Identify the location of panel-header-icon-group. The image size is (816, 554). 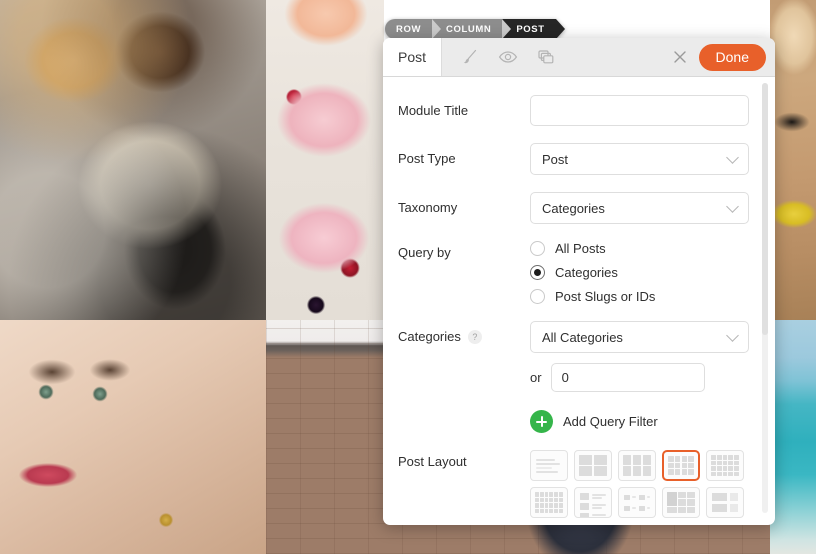
(499, 57).